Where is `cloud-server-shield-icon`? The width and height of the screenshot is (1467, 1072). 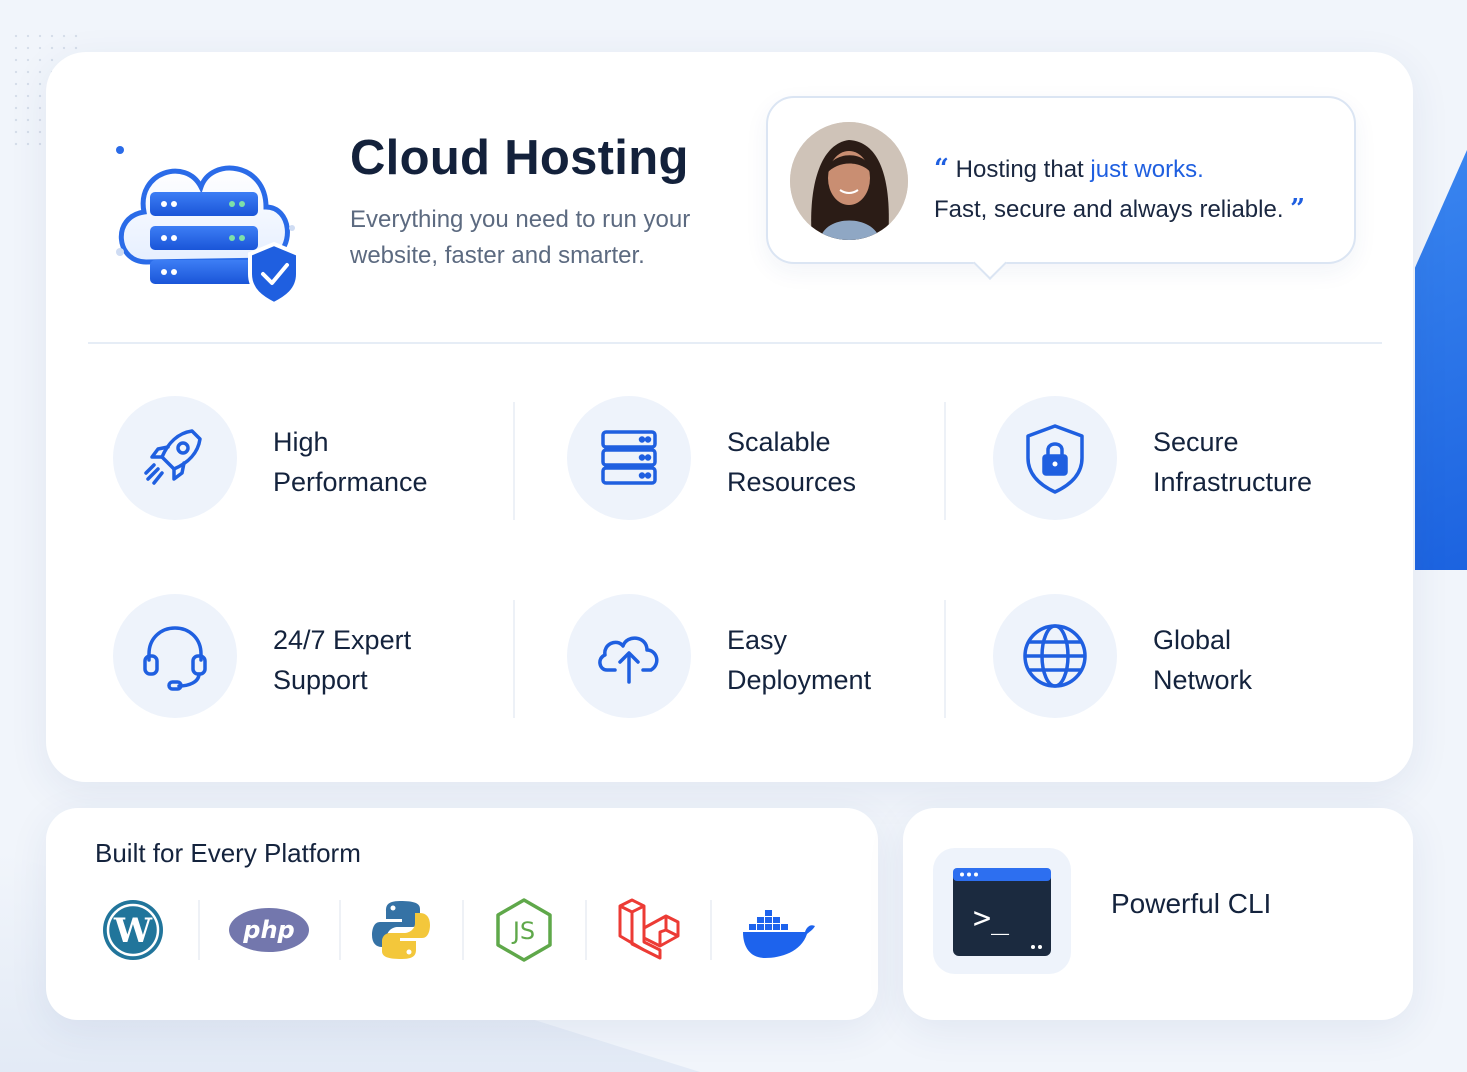
cloud-server-shield-icon is located at coordinates (206, 212).